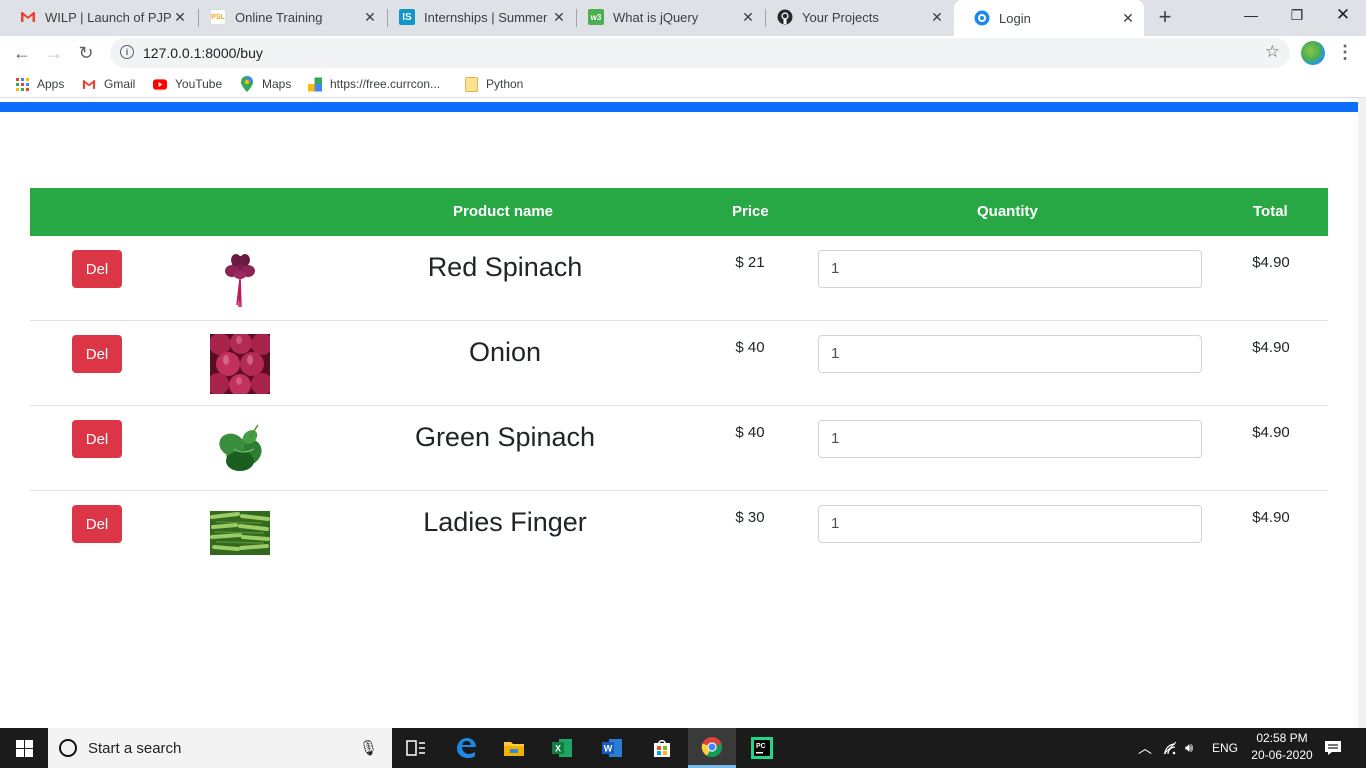 This screenshot has height=768, width=1366. Describe the element at coordinates (277, 84) in the screenshot. I see `bookmark-label: Maps` at that location.